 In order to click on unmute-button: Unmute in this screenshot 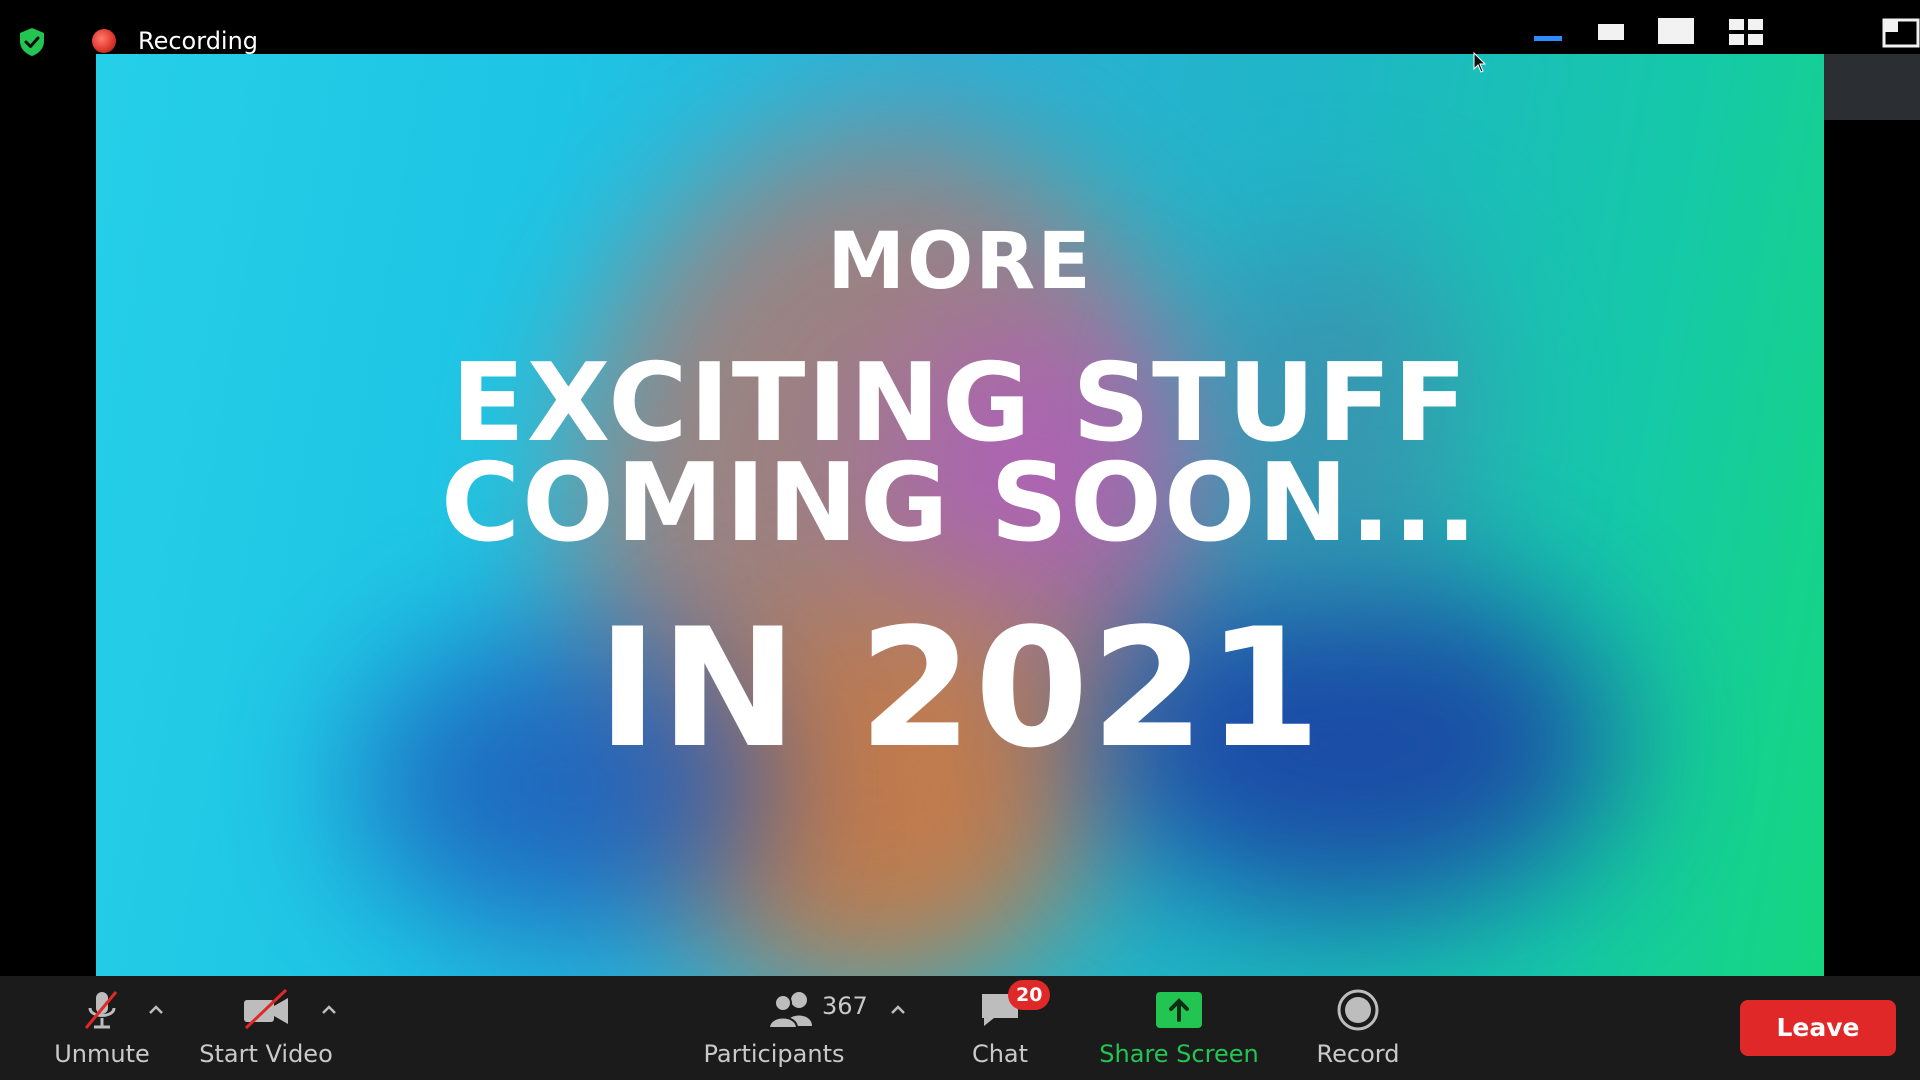, I will do `click(102, 1028)`.